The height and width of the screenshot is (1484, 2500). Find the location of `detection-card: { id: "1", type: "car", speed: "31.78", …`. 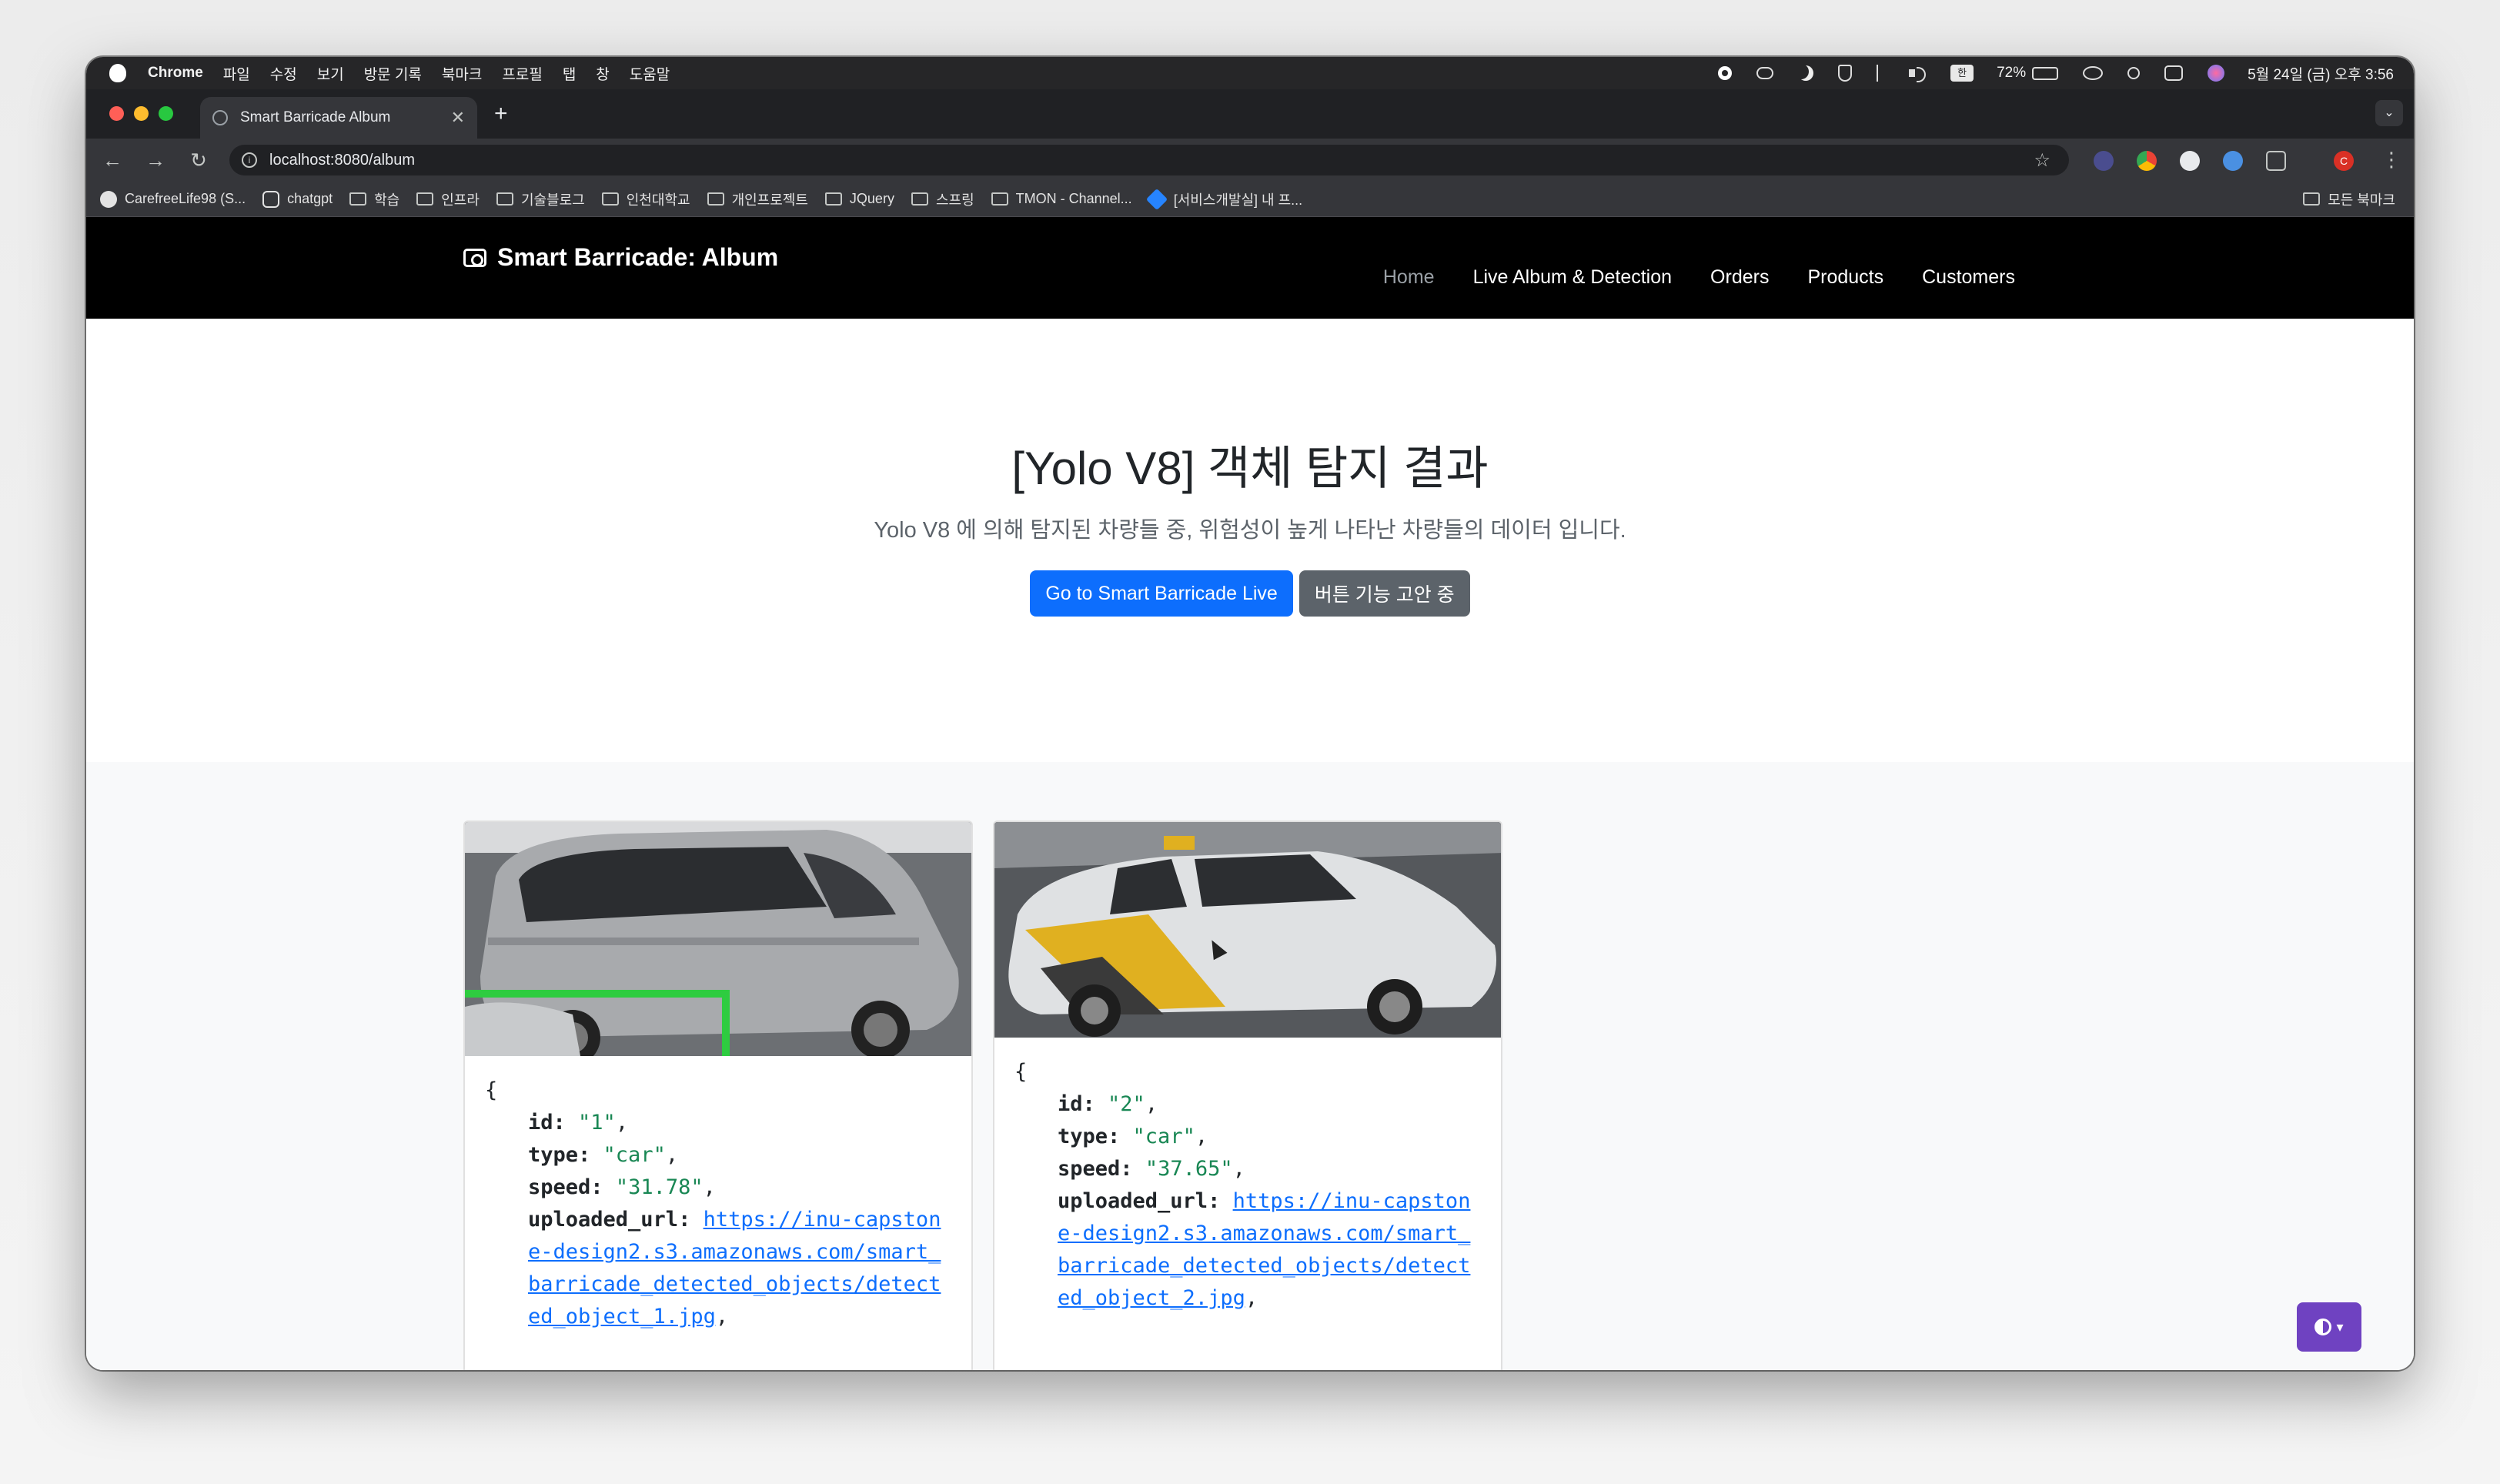

detection-card: { id: "1", type: "car", speed: "31.78", … is located at coordinates (718, 1096).